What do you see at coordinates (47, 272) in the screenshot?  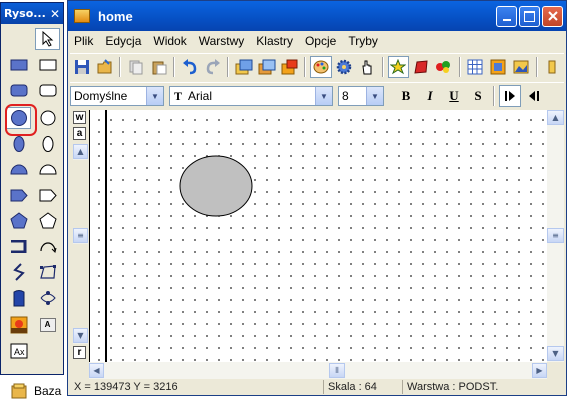 I see `polyline-tool` at bounding box center [47, 272].